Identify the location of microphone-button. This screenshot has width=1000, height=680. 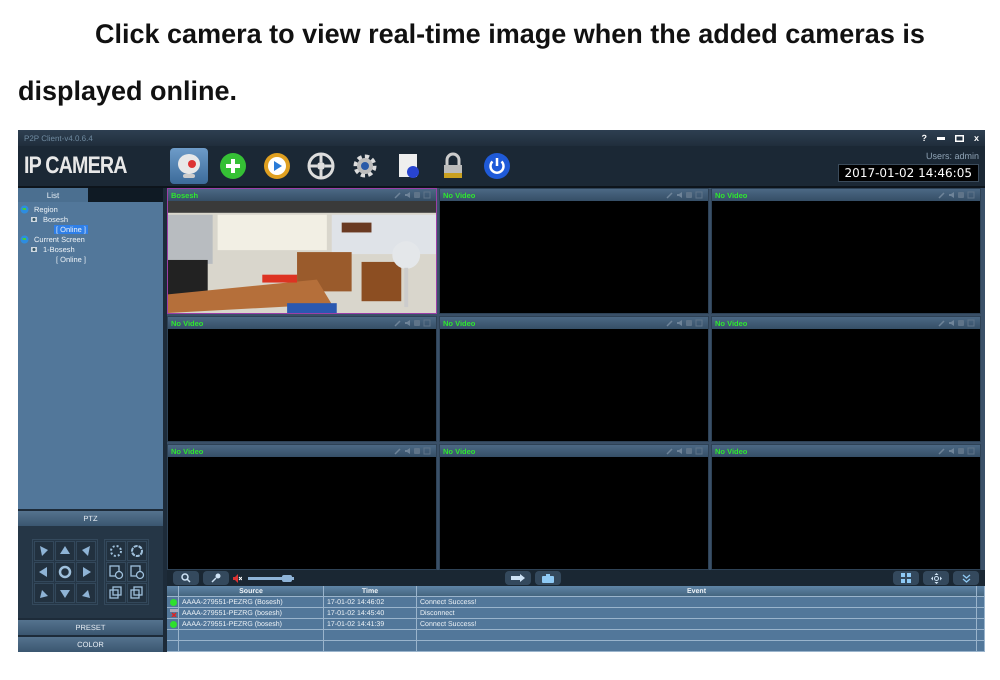
(216, 578).